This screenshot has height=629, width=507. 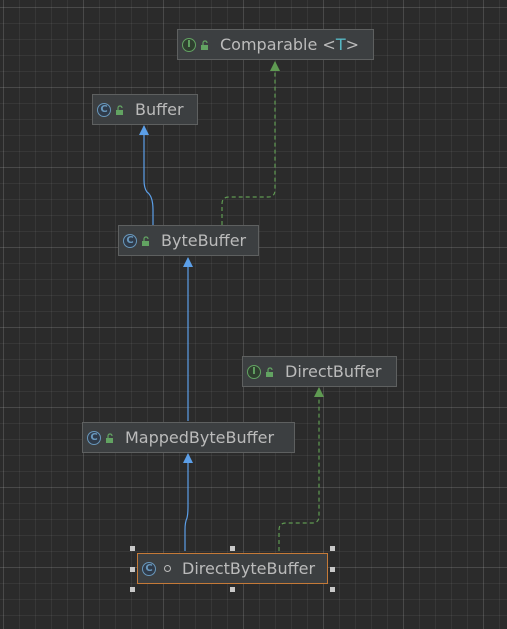 I want to click on edge-directbytebuffer-extends-mappedbytebuffer, so click(x=188, y=502).